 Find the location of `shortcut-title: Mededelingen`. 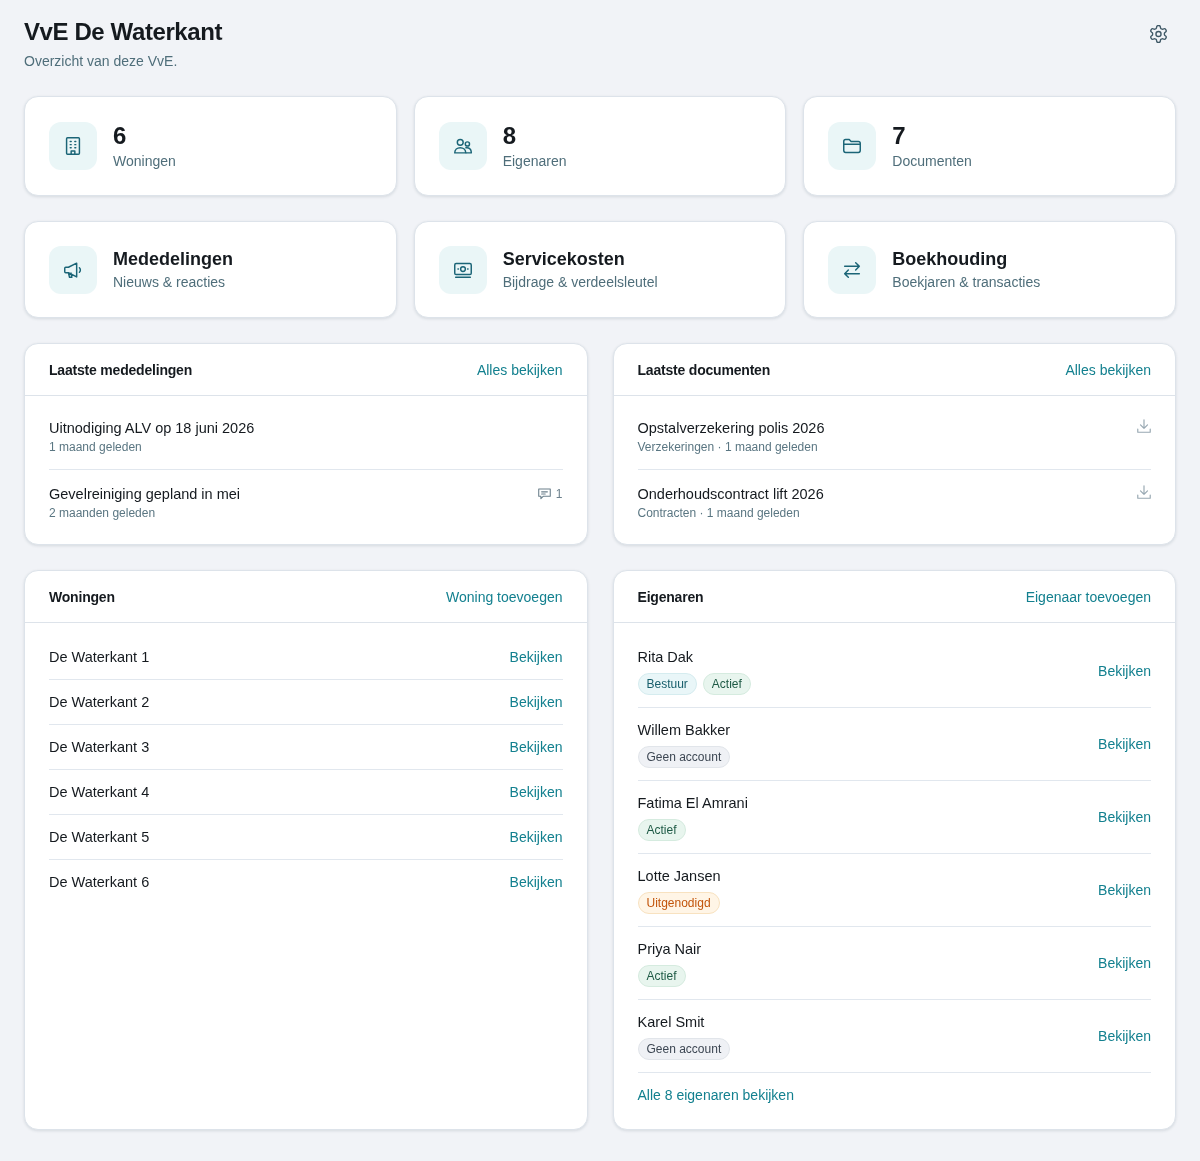

shortcut-title: Mededelingen is located at coordinates (173, 259).